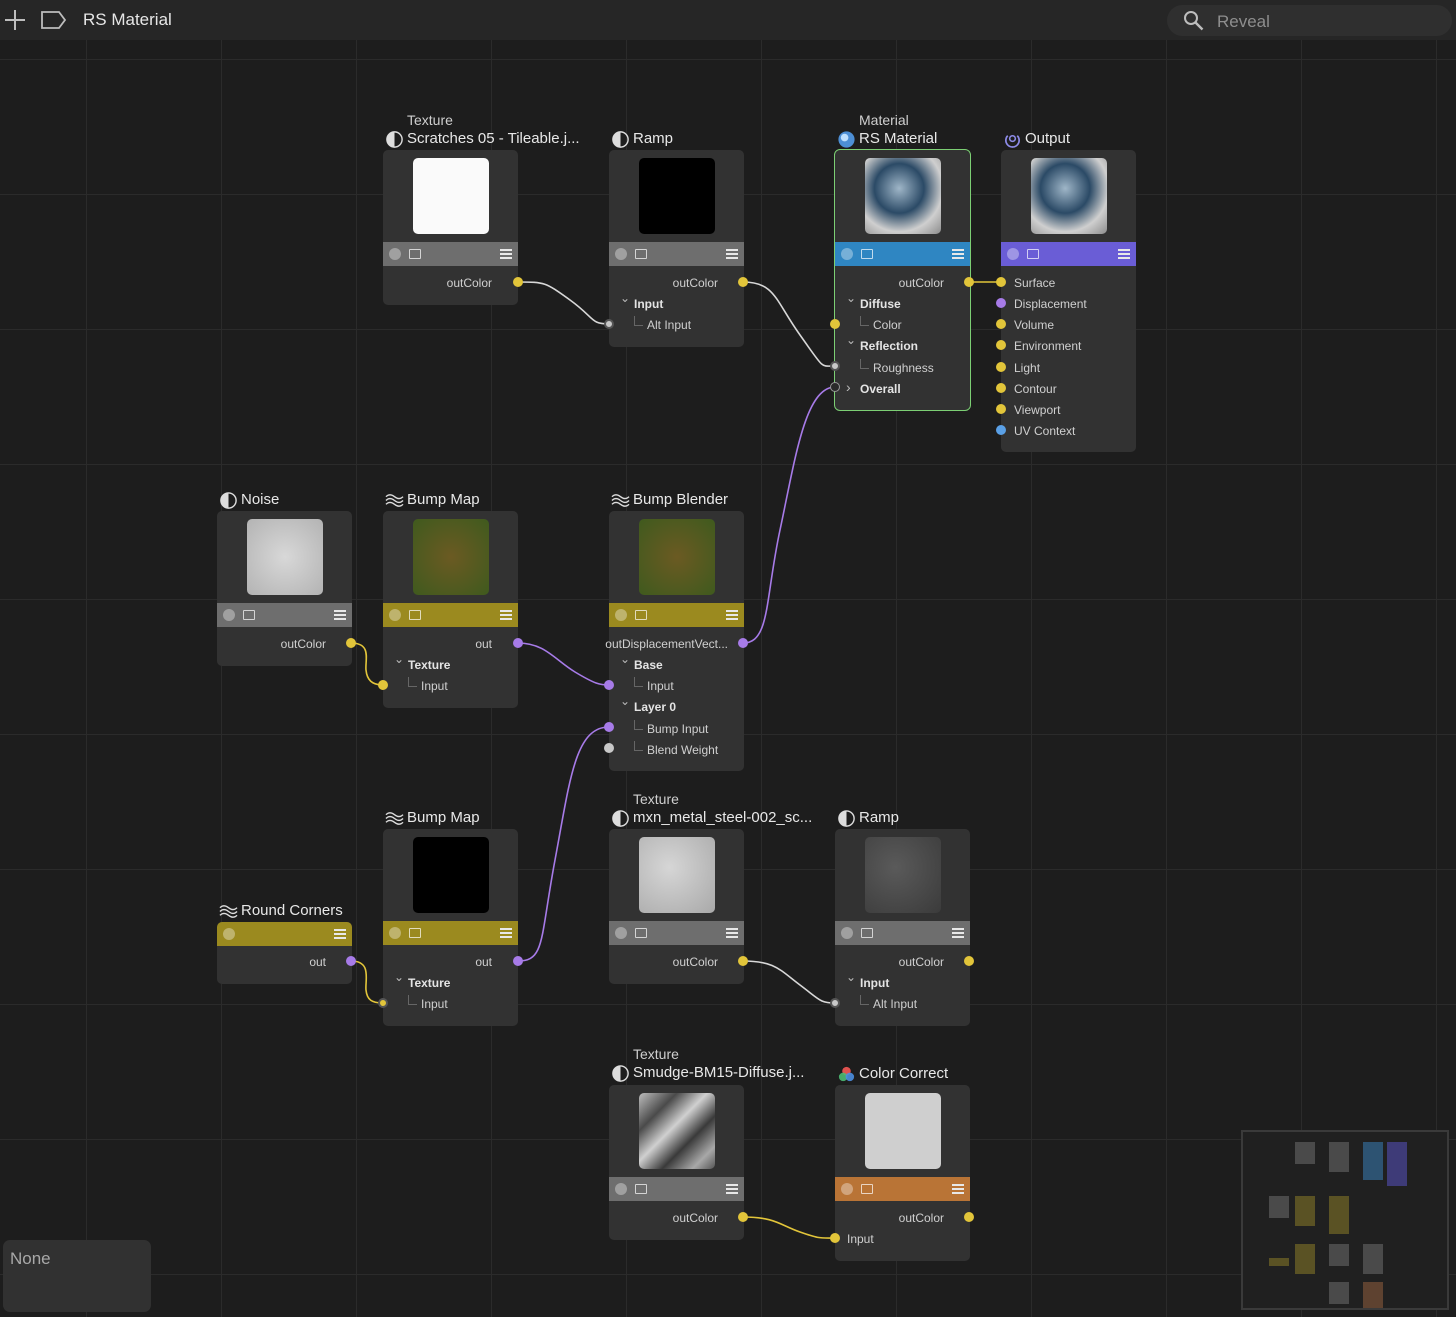  I want to click on search-icon, so click(1194, 21).